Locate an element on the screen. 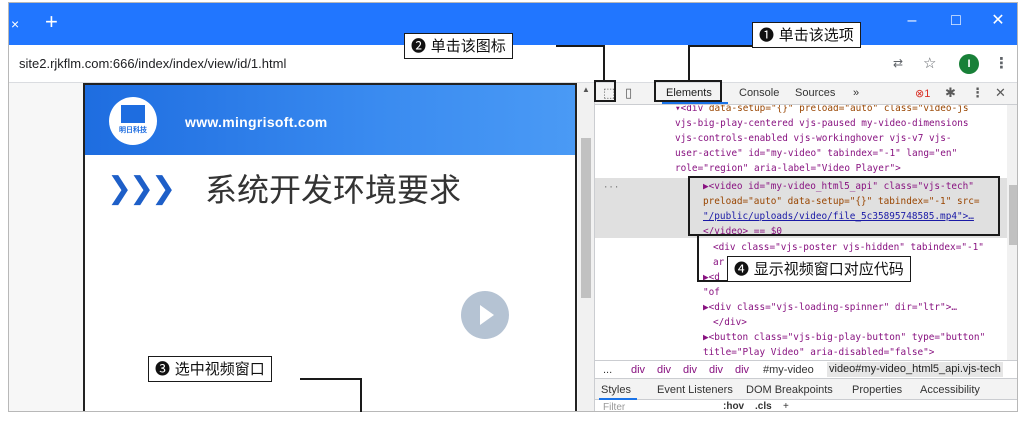 This screenshot has width=1029, height=424. tab-console: Console is located at coordinates (759, 93).